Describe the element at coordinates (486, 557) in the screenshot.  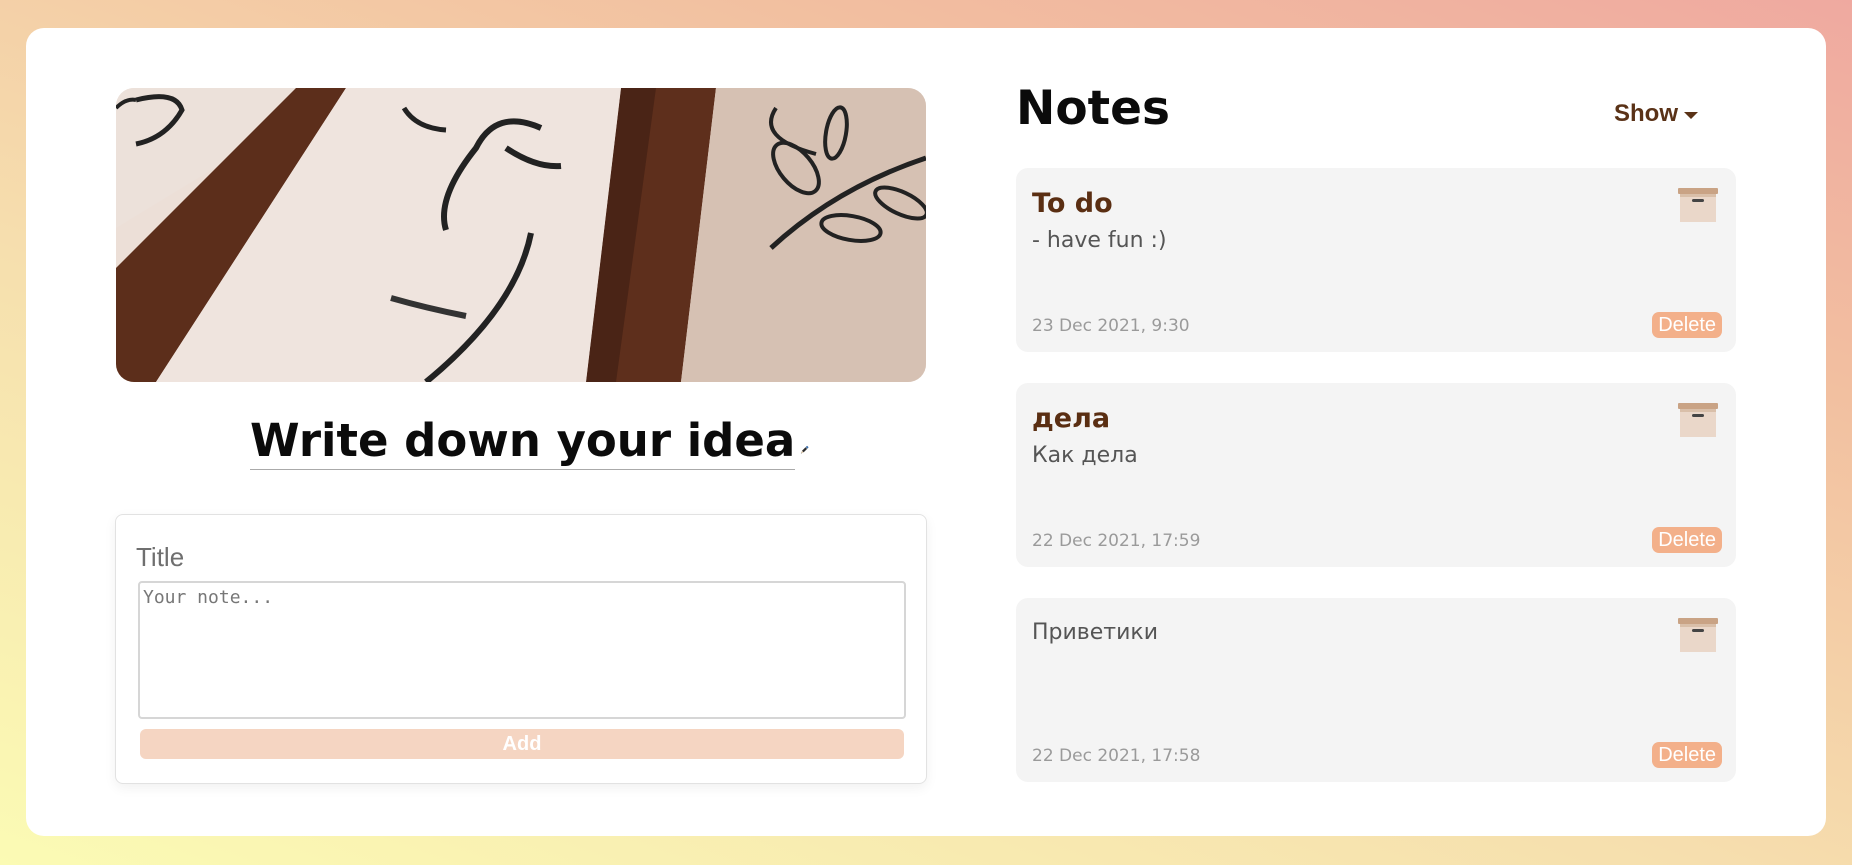
I see `title-input` at that location.